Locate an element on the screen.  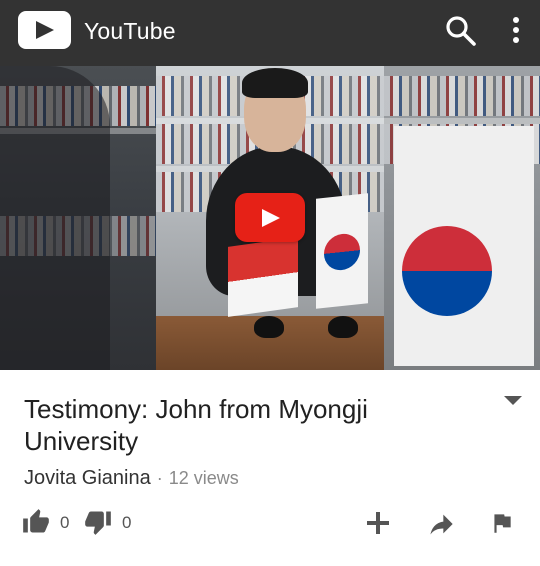
more-options-button is located at coordinates (516, 31).